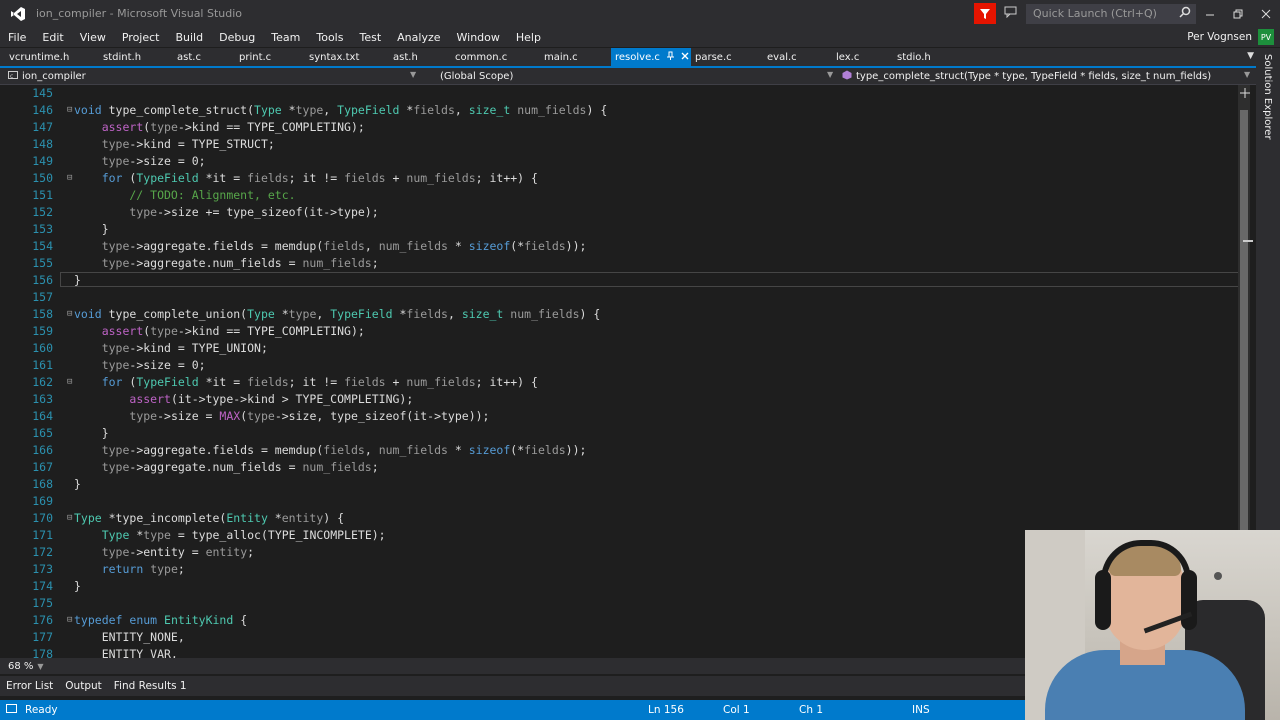 The image size is (1280, 720). What do you see at coordinates (782, 57) in the screenshot?
I see `tab-eval-c: eval.c` at bounding box center [782, 57].